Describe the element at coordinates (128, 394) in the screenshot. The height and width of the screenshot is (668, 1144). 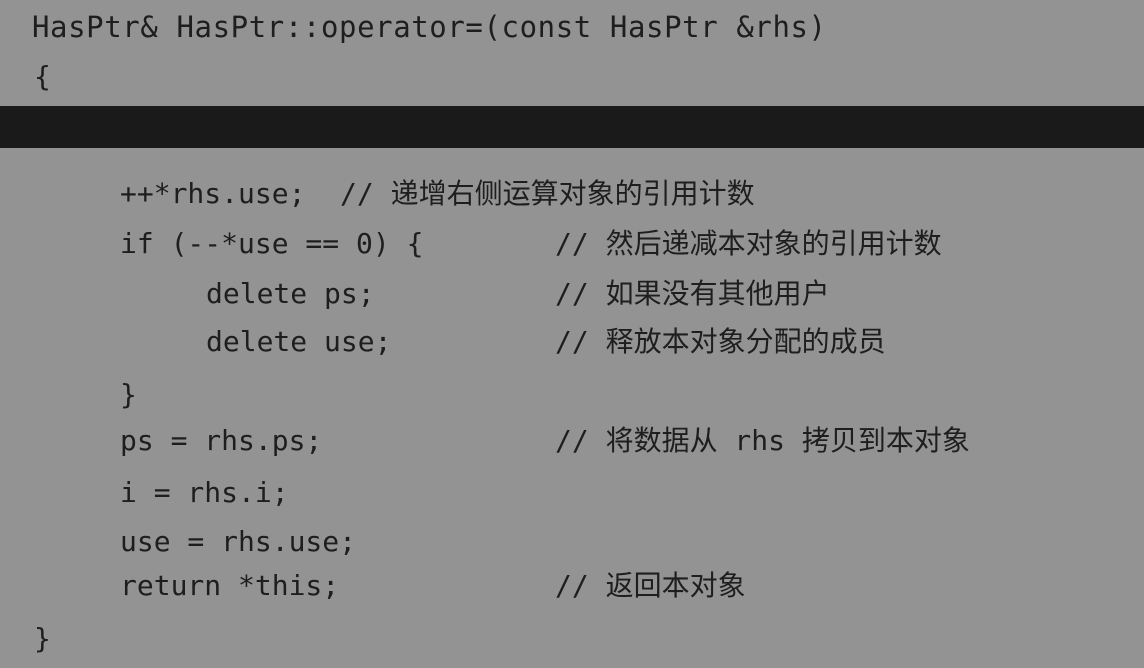
I see `close-brace-inner: }` at that location.